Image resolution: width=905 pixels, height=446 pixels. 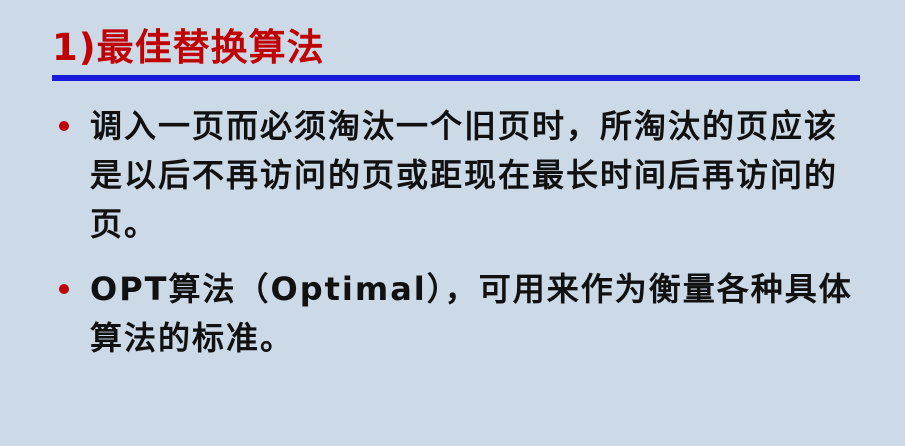 I want to click on title-underline, so click(x=456, y=78).